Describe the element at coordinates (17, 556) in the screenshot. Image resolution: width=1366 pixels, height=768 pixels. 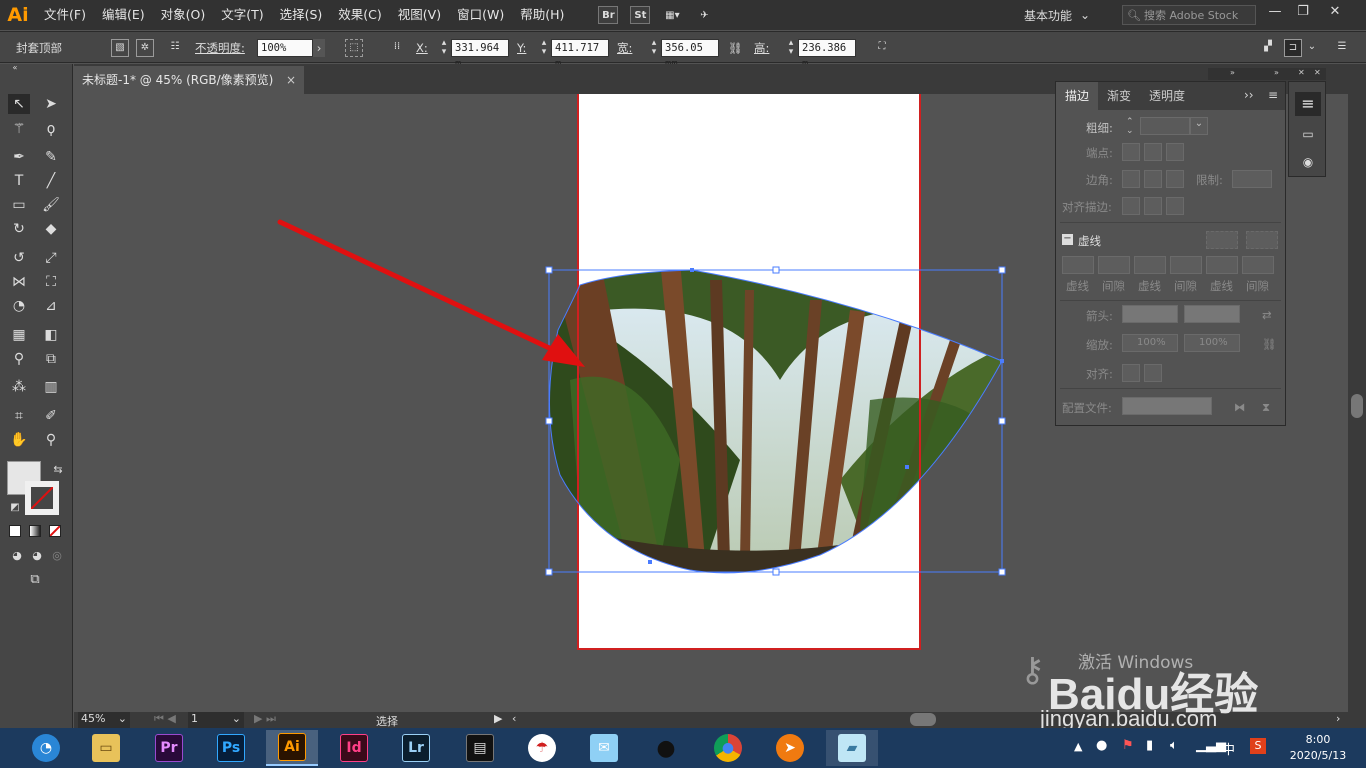
I see `draw-normal-icon: ◕` at that location.